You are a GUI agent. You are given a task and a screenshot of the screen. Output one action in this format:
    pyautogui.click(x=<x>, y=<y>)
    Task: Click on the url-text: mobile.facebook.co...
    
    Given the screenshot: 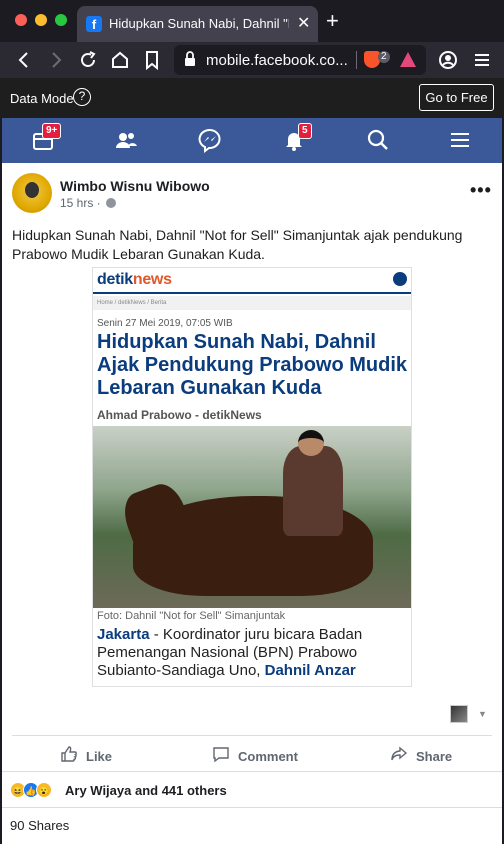 What is the action you would take?
    pyautogui.click(x=281, y=60)
    